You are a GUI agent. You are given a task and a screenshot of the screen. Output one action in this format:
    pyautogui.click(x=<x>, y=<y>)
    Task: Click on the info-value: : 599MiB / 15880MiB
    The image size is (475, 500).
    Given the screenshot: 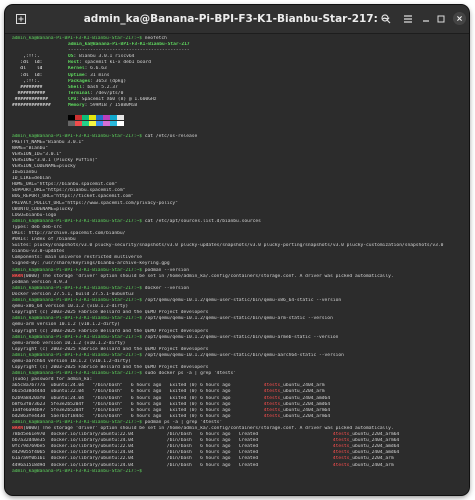 What is the action you would take?
    pyautogui.click(x=111, y=106)
    